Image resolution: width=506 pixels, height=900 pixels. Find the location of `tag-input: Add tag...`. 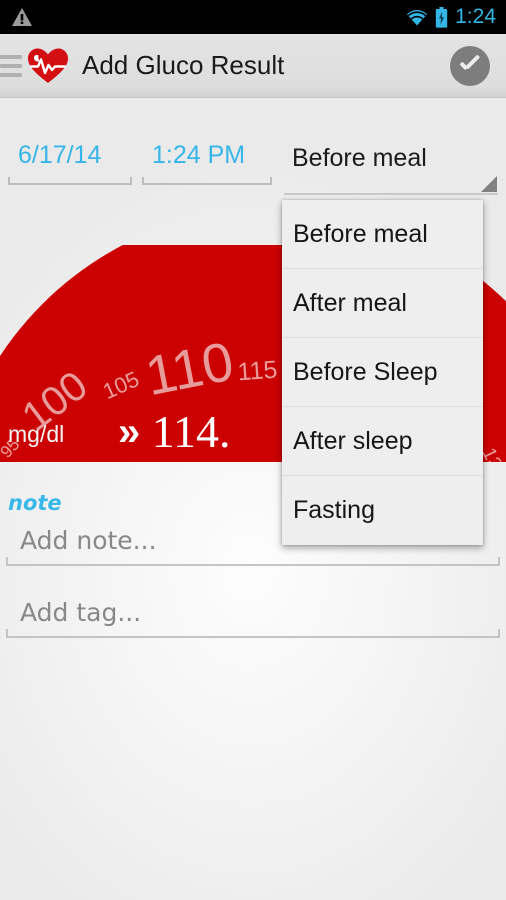

tag-input: Add tag... is located at coordinates (253, 620).